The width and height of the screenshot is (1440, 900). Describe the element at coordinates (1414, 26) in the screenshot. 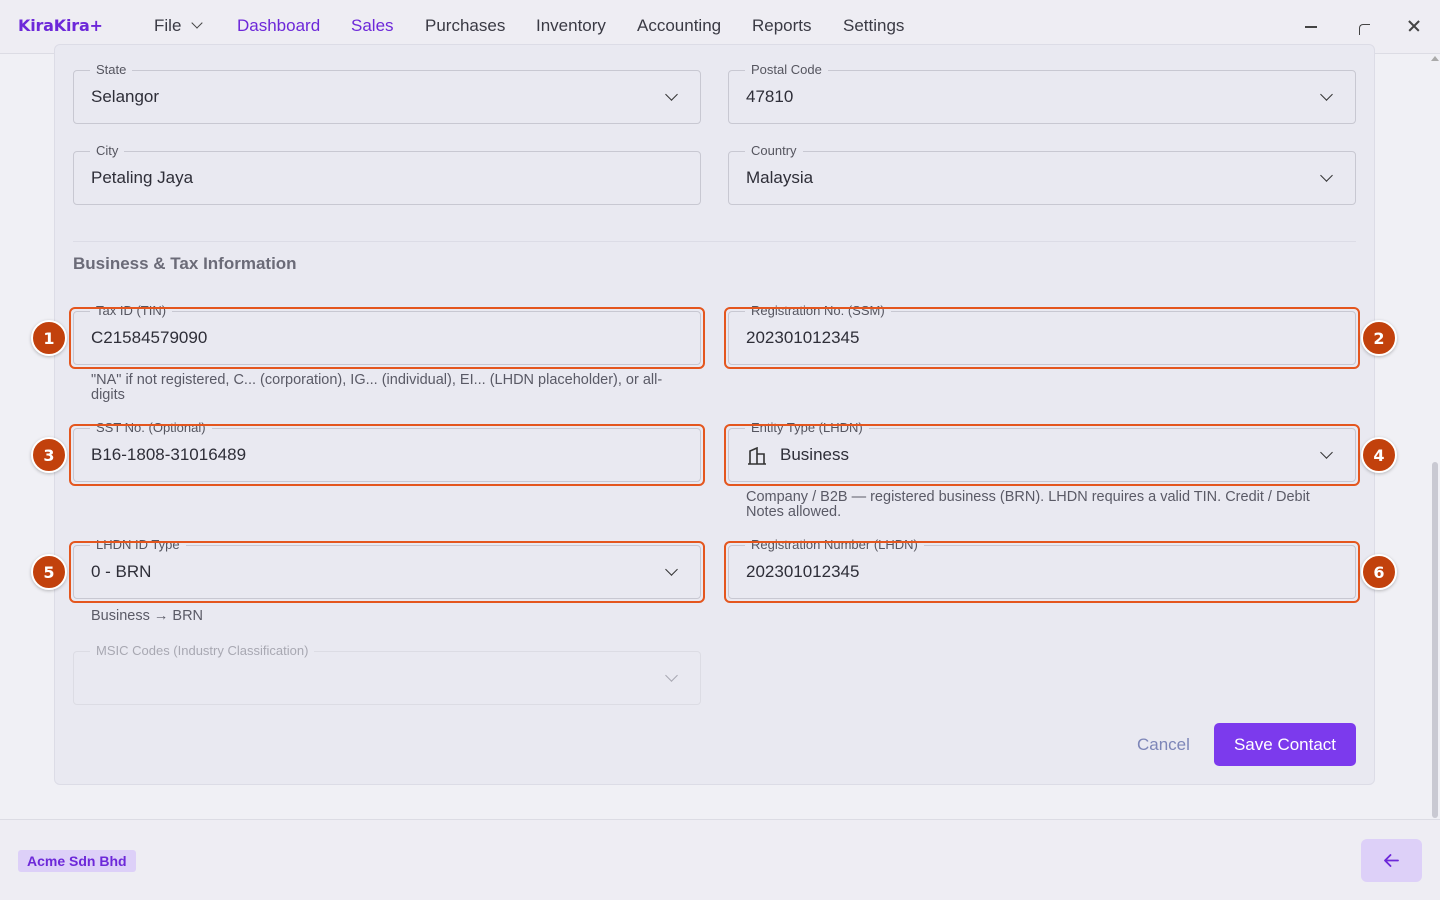

I see `close-icon` at that location.